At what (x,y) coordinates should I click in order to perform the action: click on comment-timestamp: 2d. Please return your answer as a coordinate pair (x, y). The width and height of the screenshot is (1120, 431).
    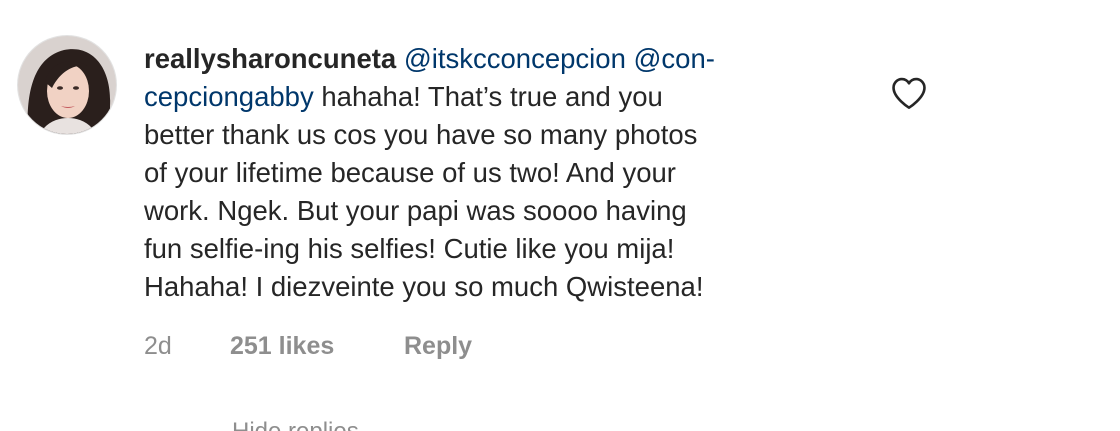
    Looking at the image, I should click on (158, 346).